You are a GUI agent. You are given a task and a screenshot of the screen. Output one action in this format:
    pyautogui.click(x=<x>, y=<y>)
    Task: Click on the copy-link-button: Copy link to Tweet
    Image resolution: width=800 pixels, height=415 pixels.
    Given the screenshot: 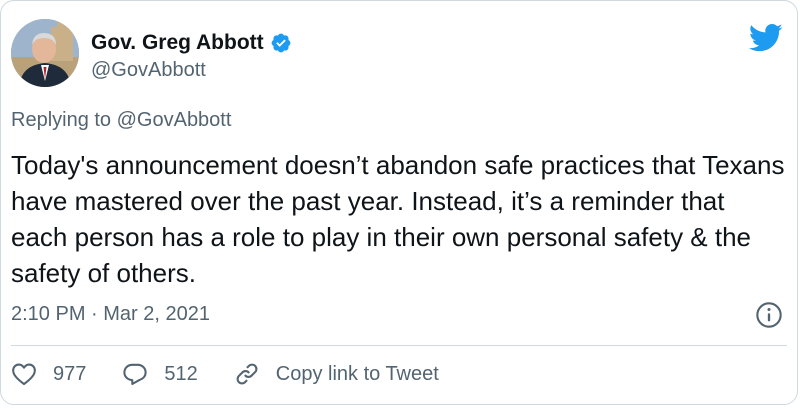 What is the action you would take?
    pyautogui.click(x=336, y=374)
    